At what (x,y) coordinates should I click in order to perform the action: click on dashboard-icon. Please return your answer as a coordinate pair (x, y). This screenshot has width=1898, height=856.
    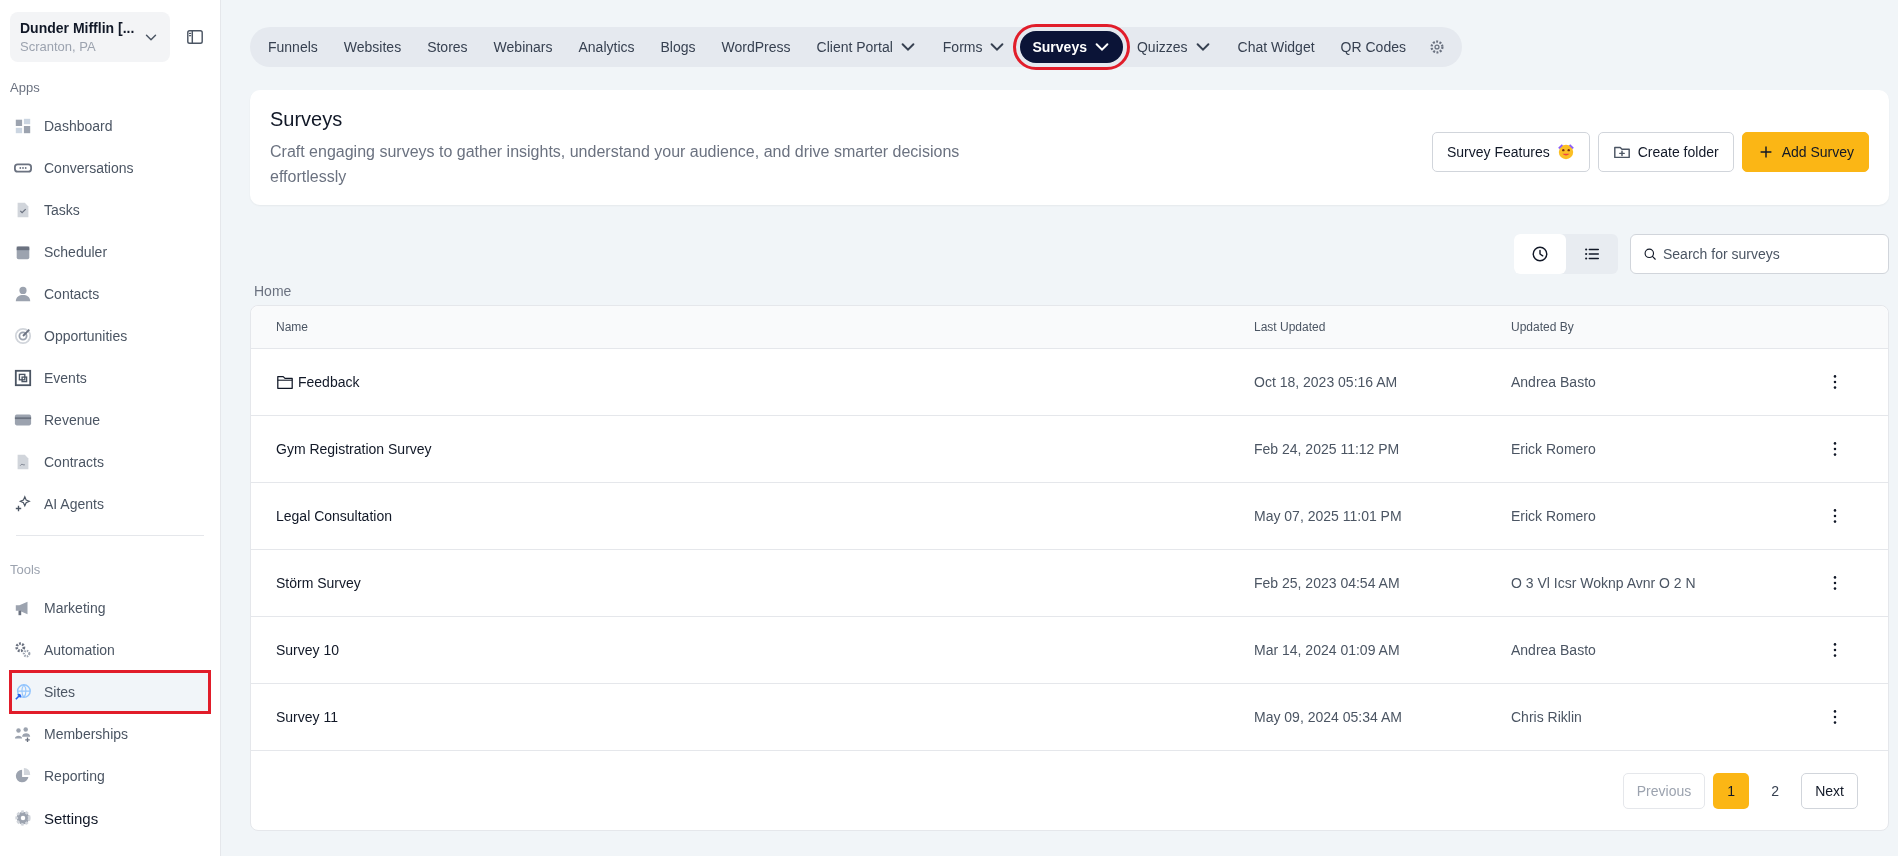
    Looking at the image, I should click on (23, 126).